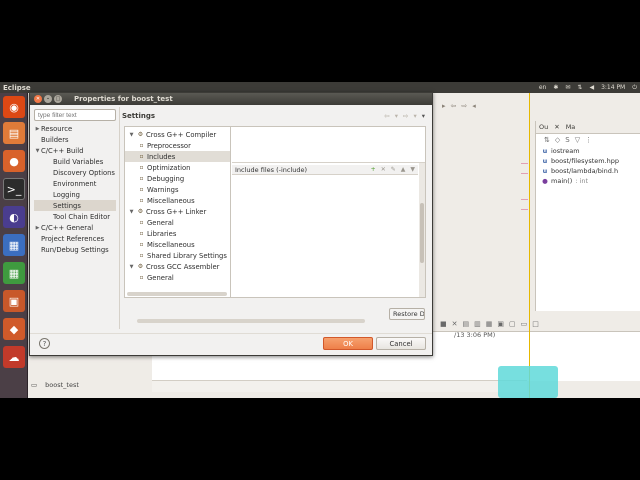 The width and height of the screenshot is (640, 480). Describe the element at coordinates (567, 140) in the screenshot. I see `hide-static-icon: S` at that location.